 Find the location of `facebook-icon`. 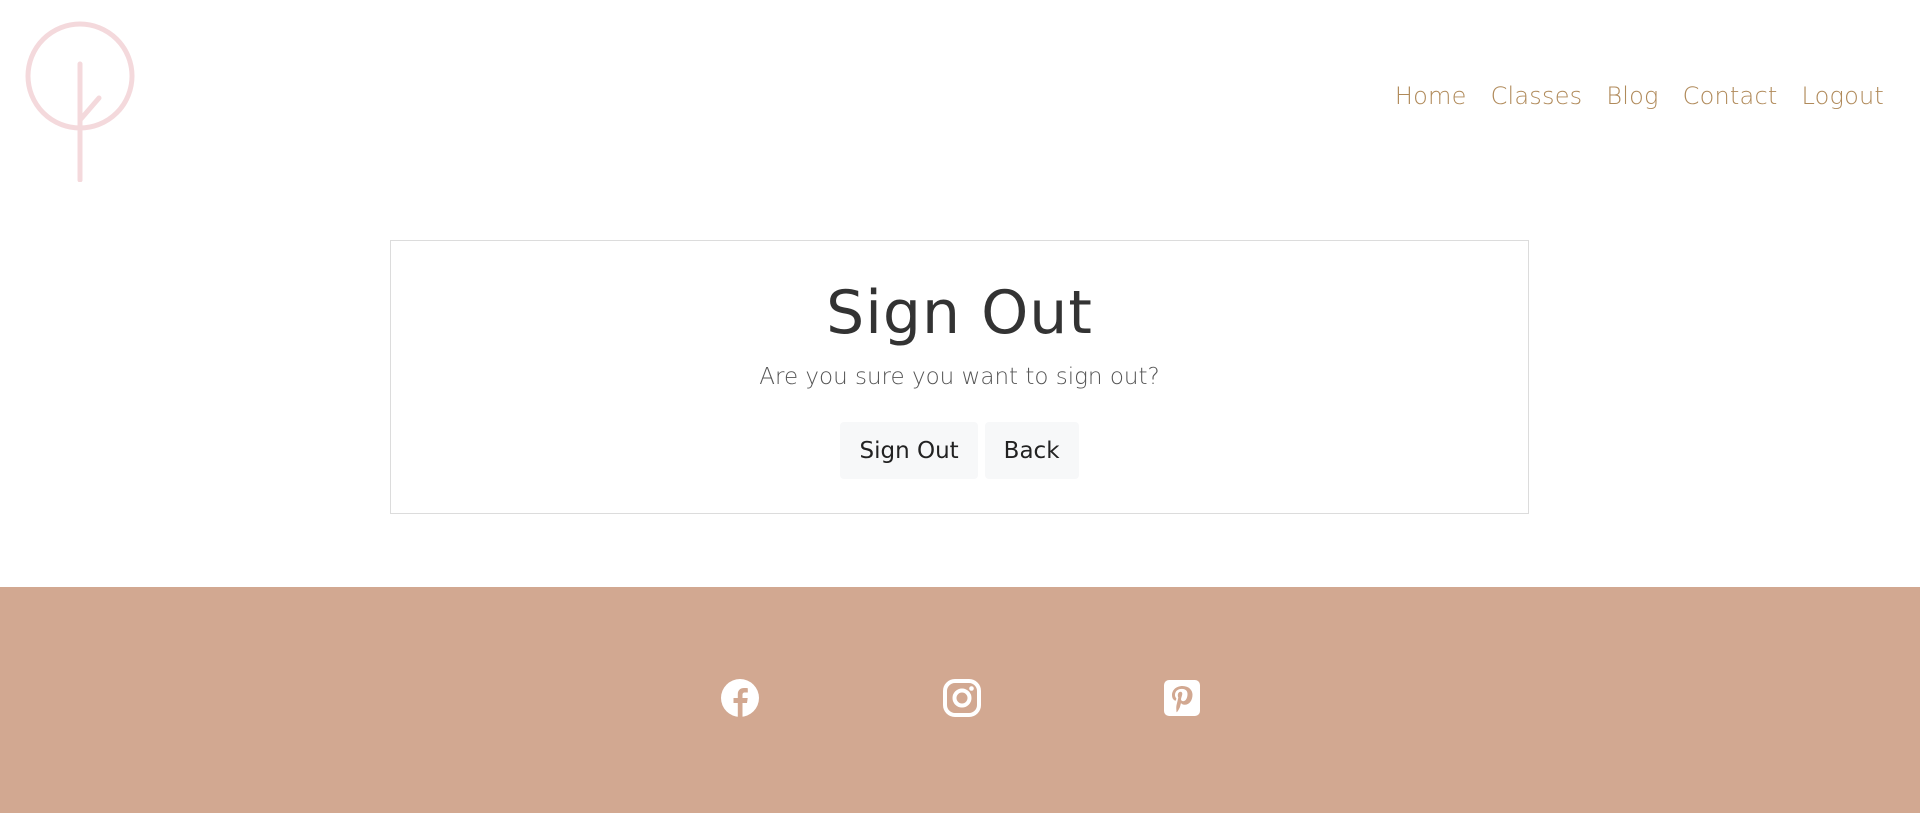

facebook-icon is located at coordinates (740, 698).